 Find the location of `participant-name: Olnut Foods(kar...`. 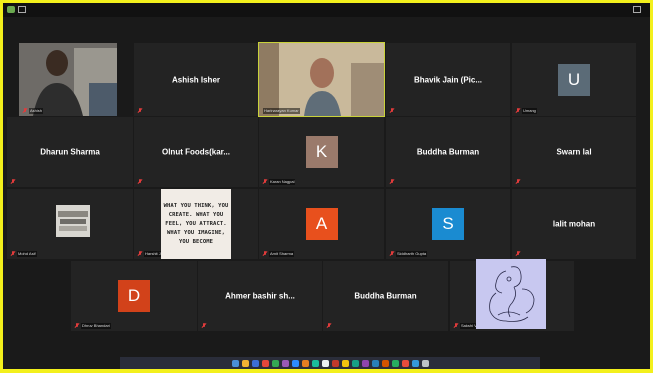

participant-name: Olnut Foods(kar... is located at coordinates (195, 152).